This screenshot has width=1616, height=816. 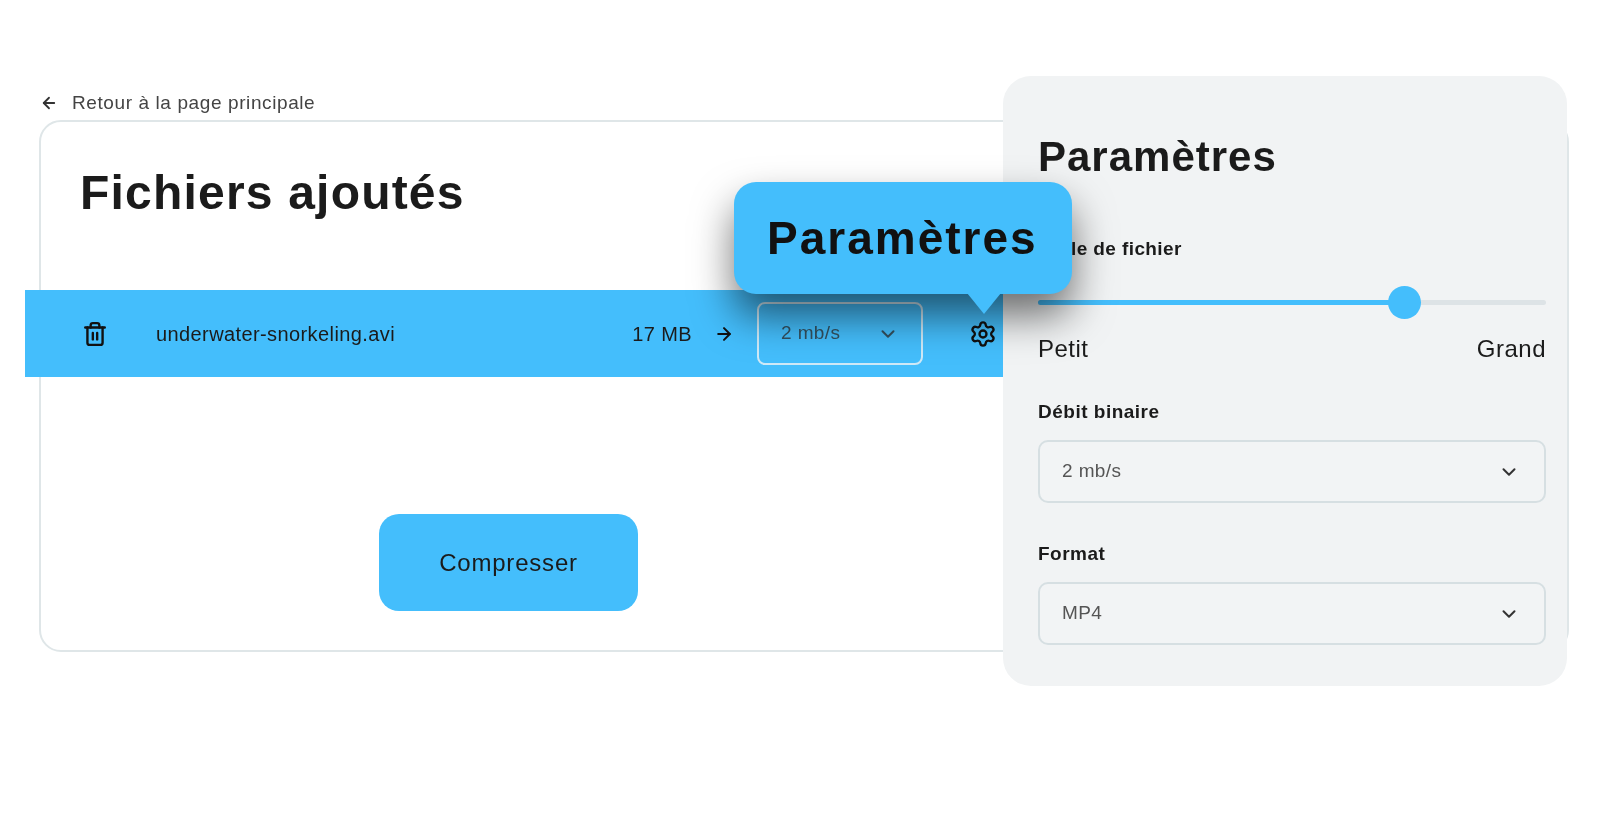 What do you see at coordinates (1063, 349) in the screenshot?
I see `slider-min-label: Petit` at bounding box center [1063, 349].